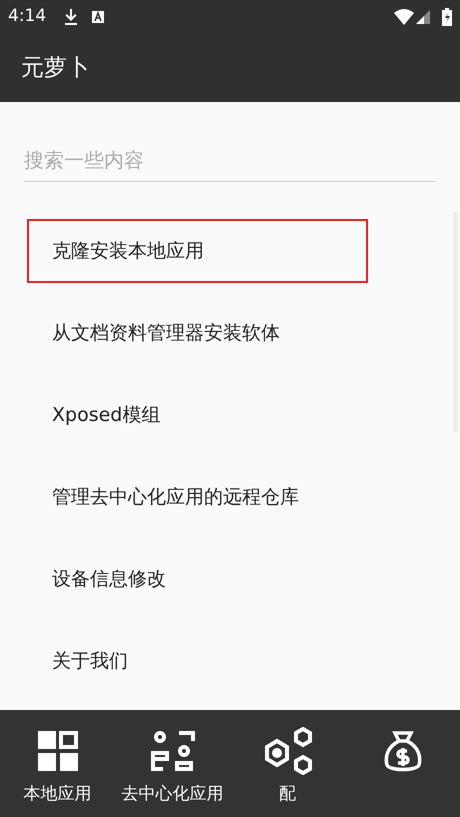 The image size is (460, 817). What do you see at coordinates (55, 68) in the screenshot?
I see `app-title: 元萝卜` at bounding box center [55, 68].